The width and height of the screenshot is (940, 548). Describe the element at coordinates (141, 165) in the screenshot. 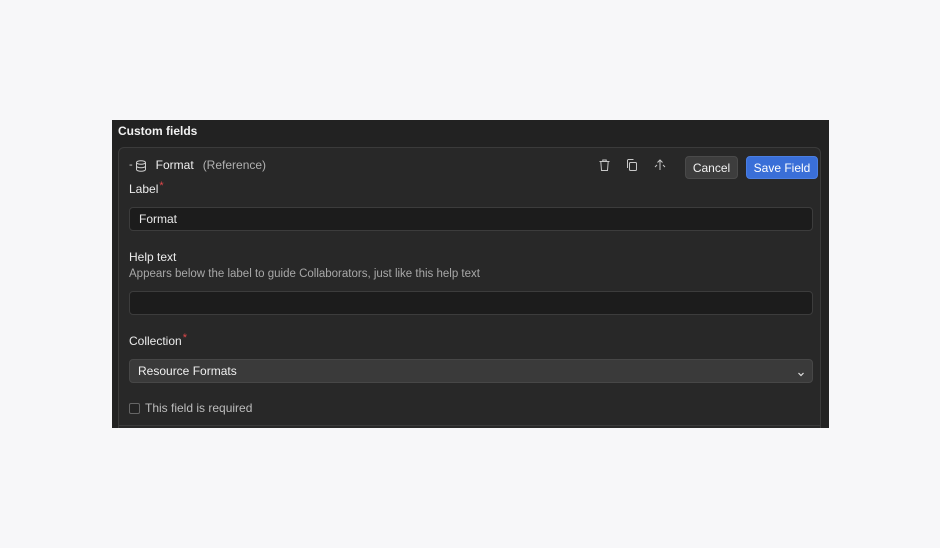

I see `database-icon` at that location.